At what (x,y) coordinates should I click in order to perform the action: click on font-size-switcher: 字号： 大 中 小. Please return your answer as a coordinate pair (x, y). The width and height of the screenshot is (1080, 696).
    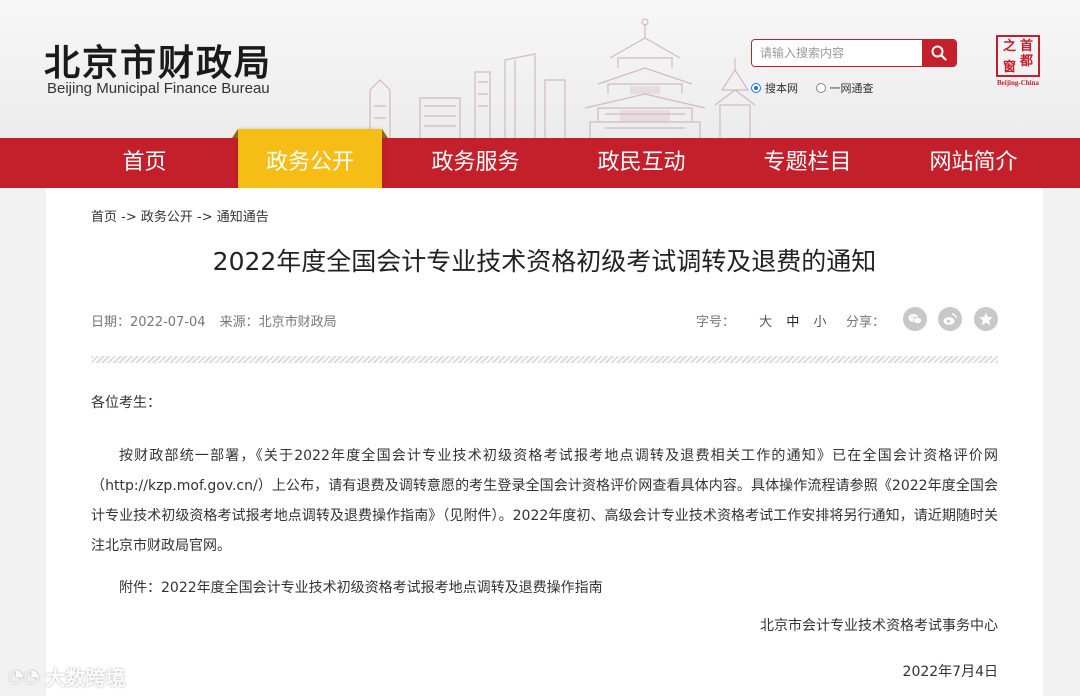
    Looking at the image, I should click on (761, 322).